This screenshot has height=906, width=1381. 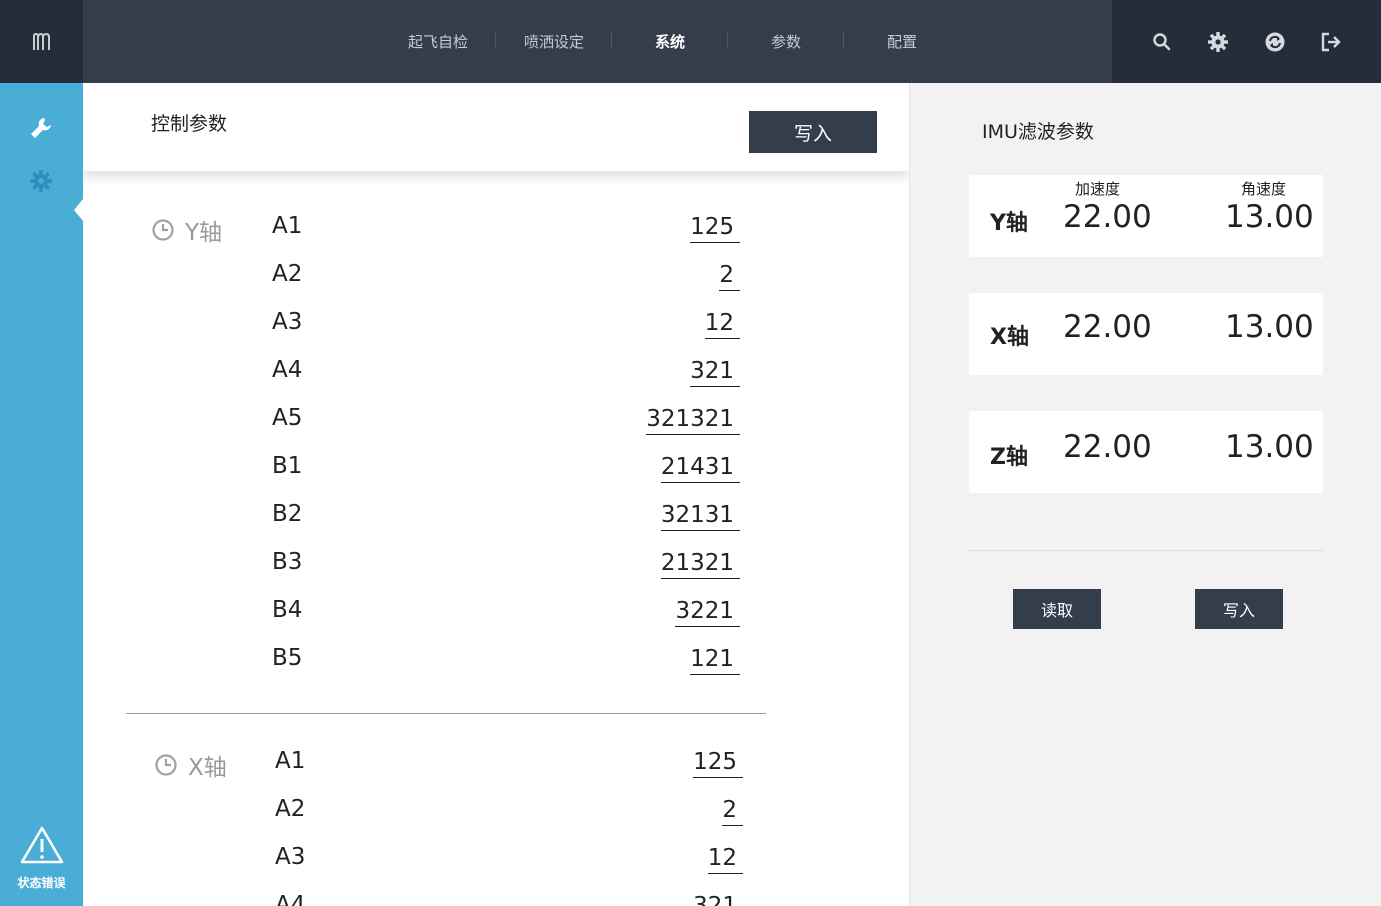 What do you see at coordinates (1264, 189) in the screenshot?
I see `col-header-gyro: 角速度` at bounding box center [1264, 189].